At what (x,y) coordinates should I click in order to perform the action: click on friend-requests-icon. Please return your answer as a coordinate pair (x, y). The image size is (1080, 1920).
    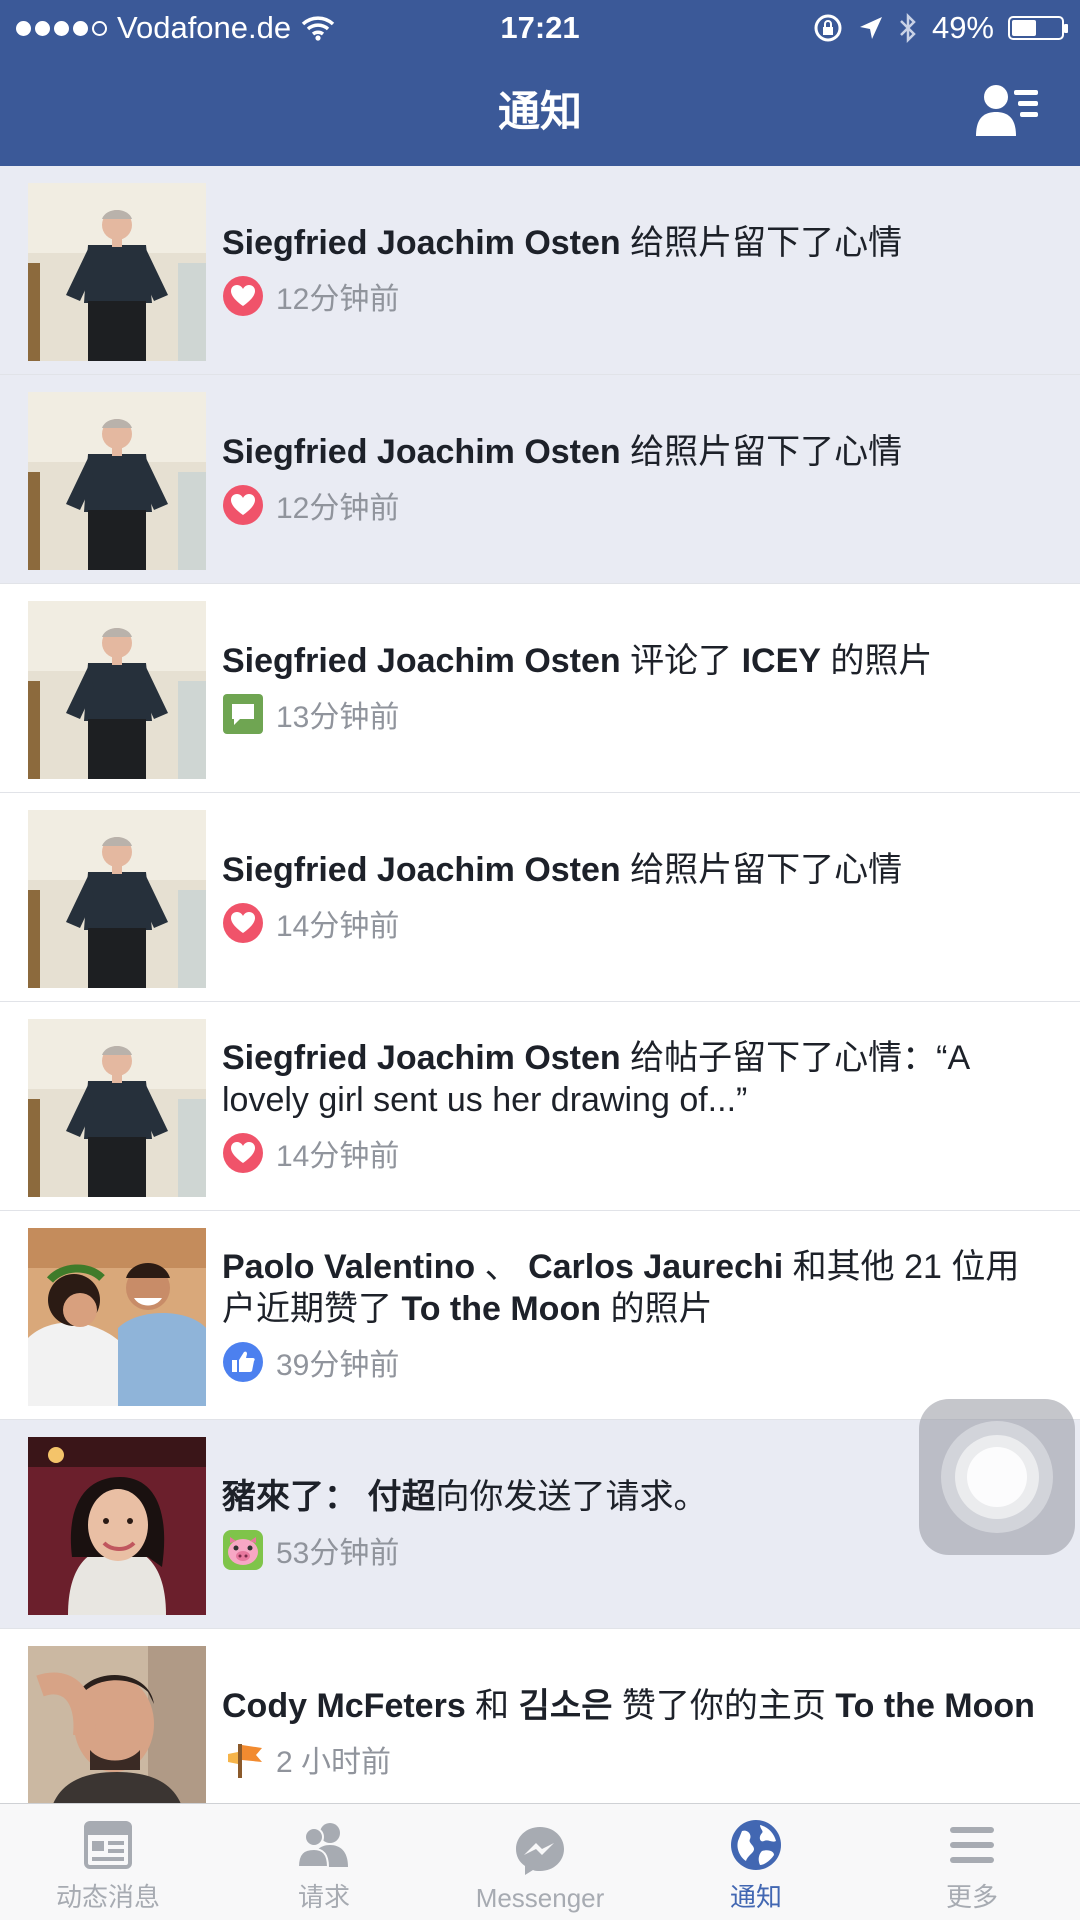
    Looking at the image, I should click on (324, 1845).